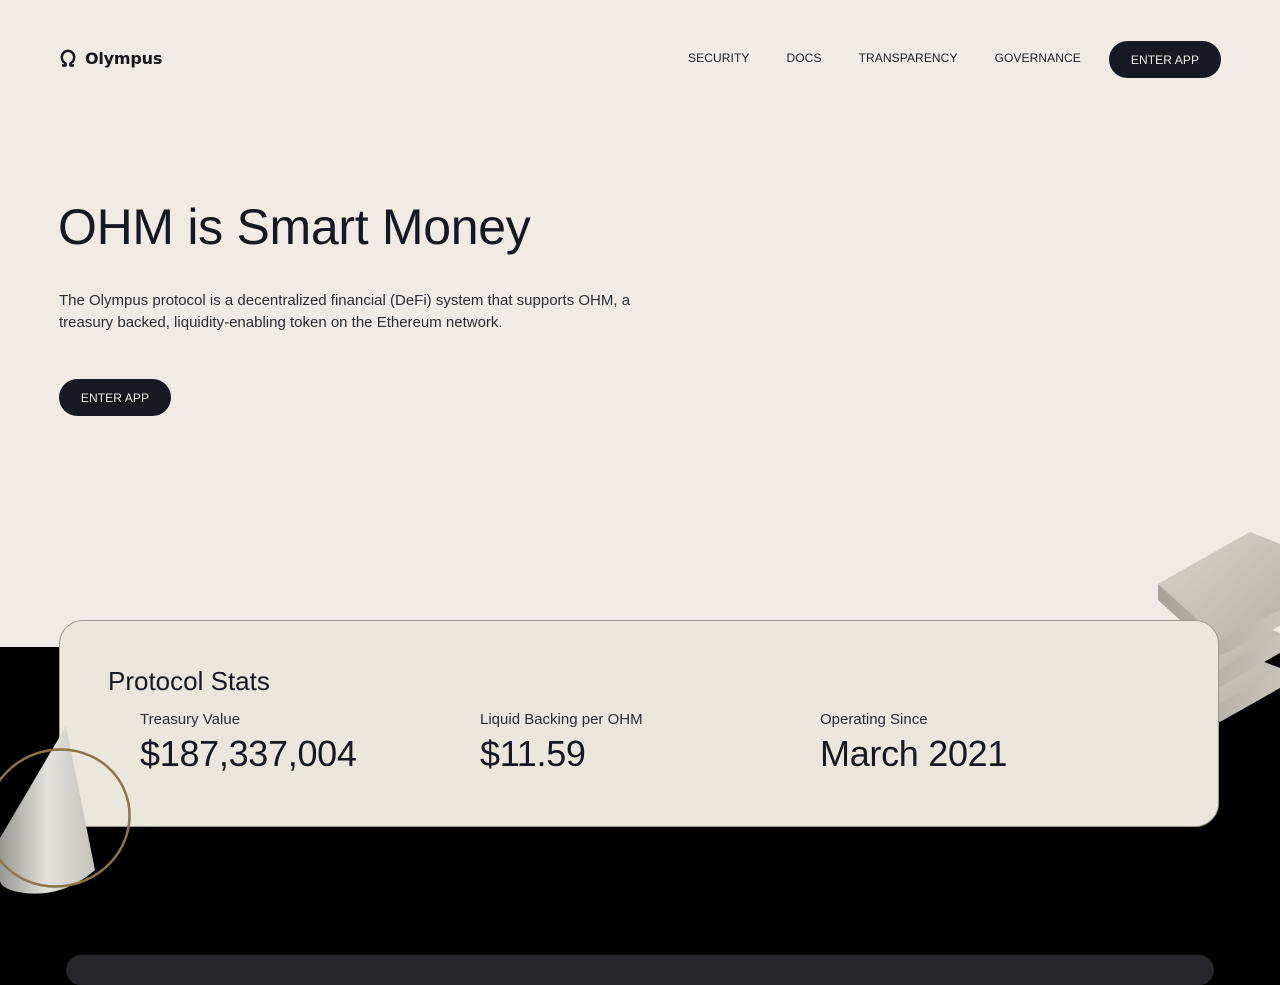  Describe the element at coordinates (561, 719) in the screenshot. I see `stat-label: Liquid Backing per OHM` at that location.